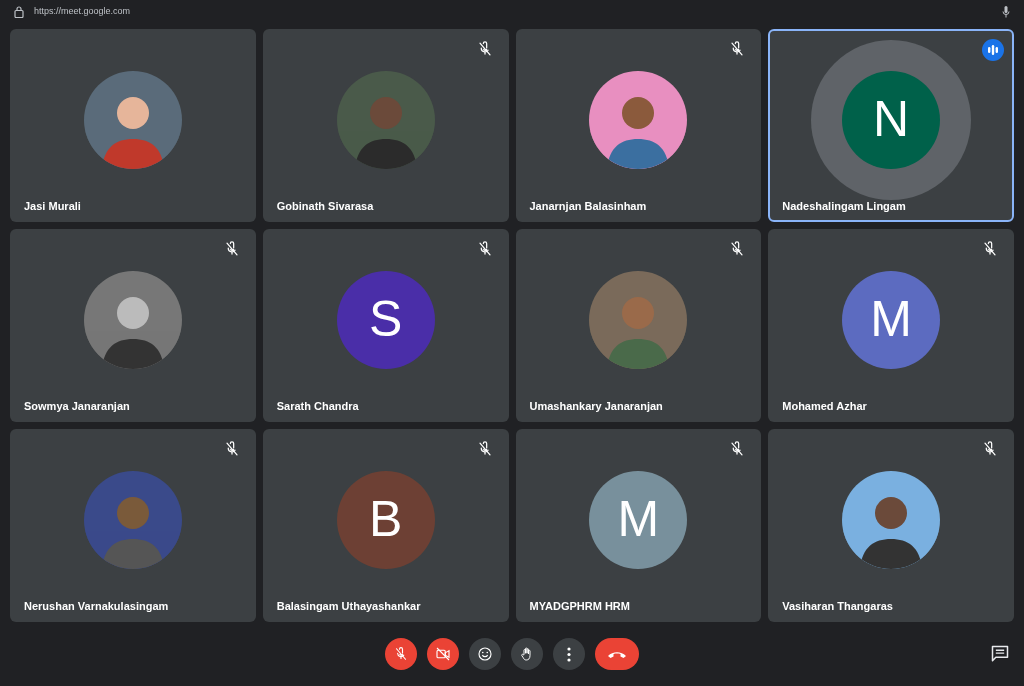 The image size is (1024, 686). I want to click on avatar-initial: N, so click(891, 119).